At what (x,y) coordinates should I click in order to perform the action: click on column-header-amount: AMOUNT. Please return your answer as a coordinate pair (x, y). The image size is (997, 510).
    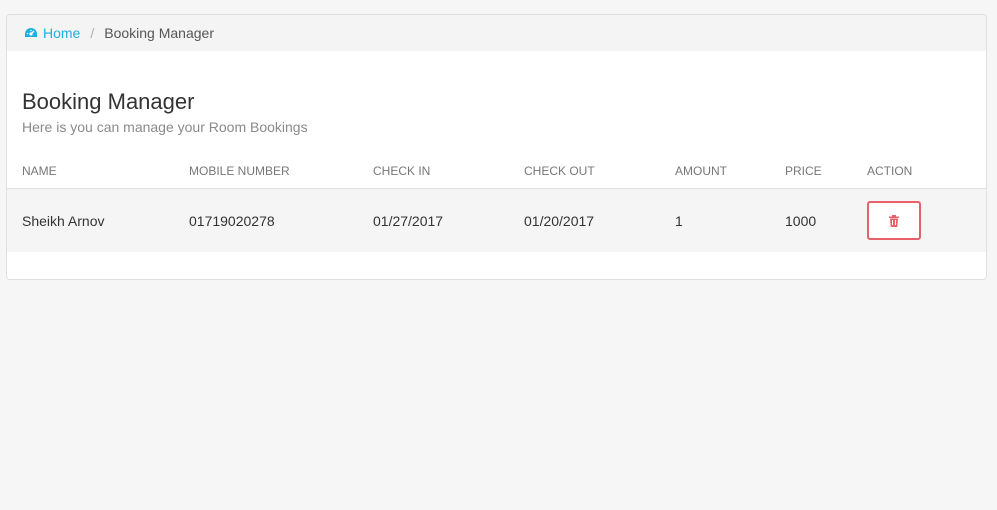
    Looking at the image, I should click on (730, 171).